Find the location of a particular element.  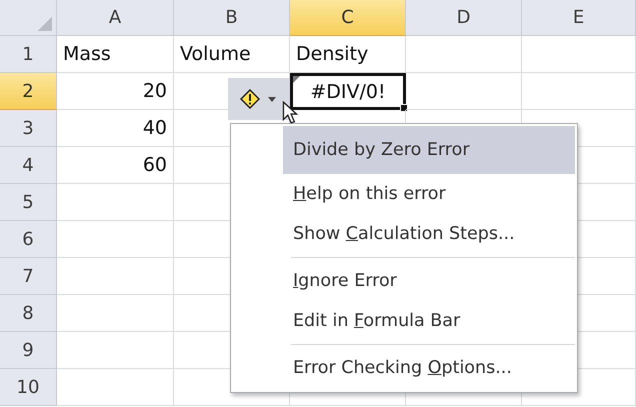

row-header: 7 is located at coordinates (28, 276).